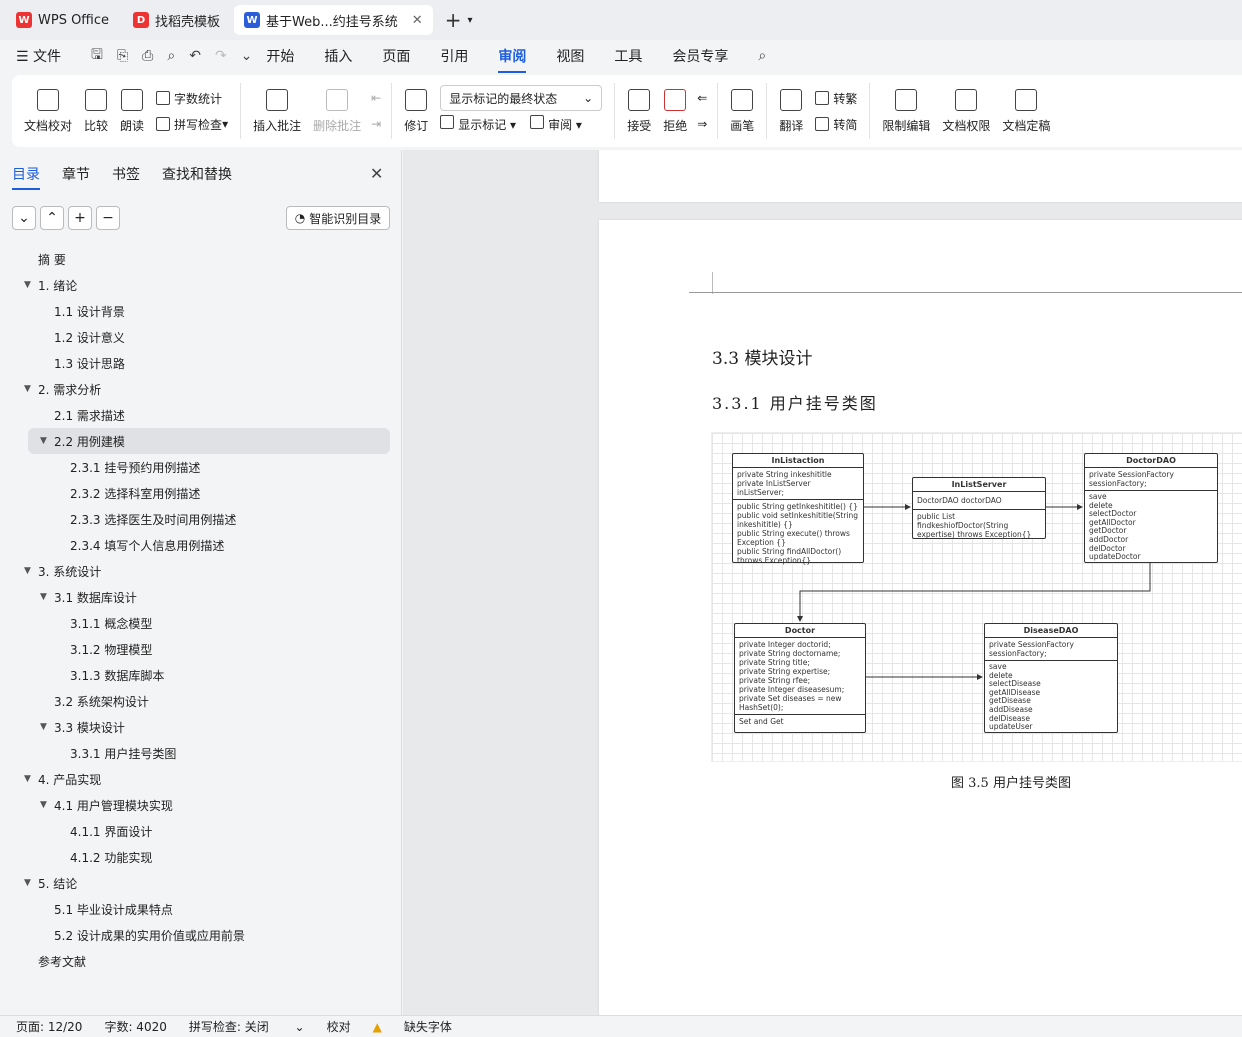 The width and height of the screenshot is (1242, 1037). I want to click on toc-item: ▼ 5. 结论, so click(201, 883).